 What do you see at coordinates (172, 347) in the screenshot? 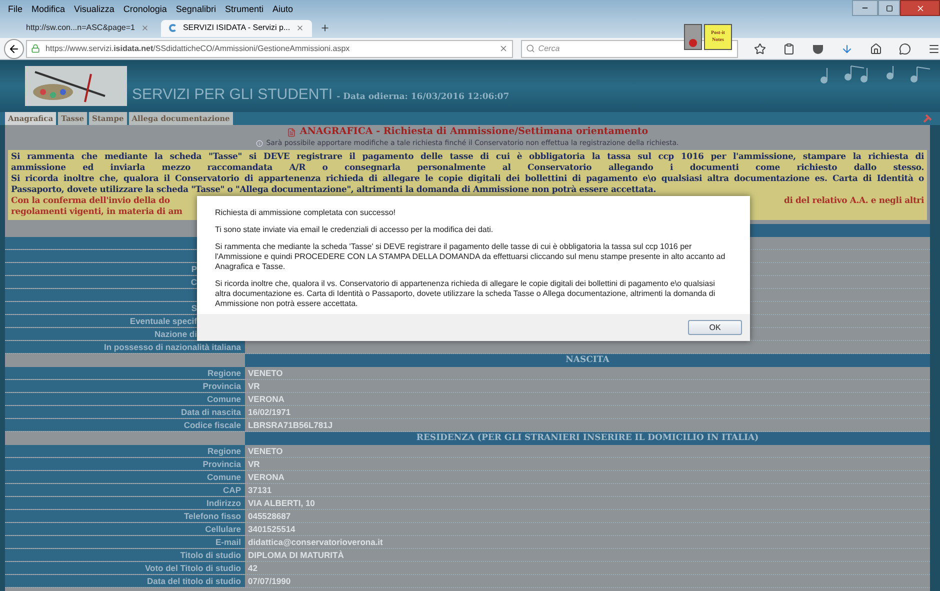
I see `field-label: In possesso di nazionalità italiana` at bounding box center [172, 347].